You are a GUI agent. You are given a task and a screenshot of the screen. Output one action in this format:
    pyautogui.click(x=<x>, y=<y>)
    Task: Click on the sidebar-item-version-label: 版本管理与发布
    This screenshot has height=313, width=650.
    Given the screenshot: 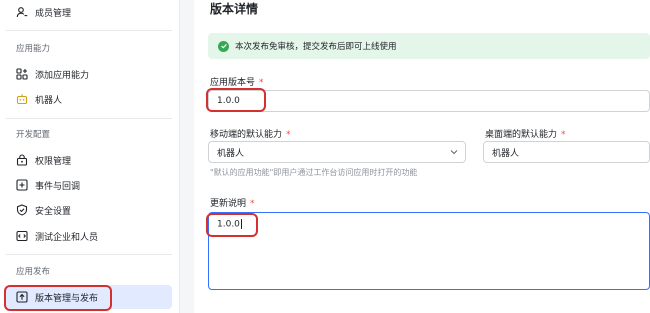 What is the action you would take?
    pyautogui.click(x=67, y=298)
    